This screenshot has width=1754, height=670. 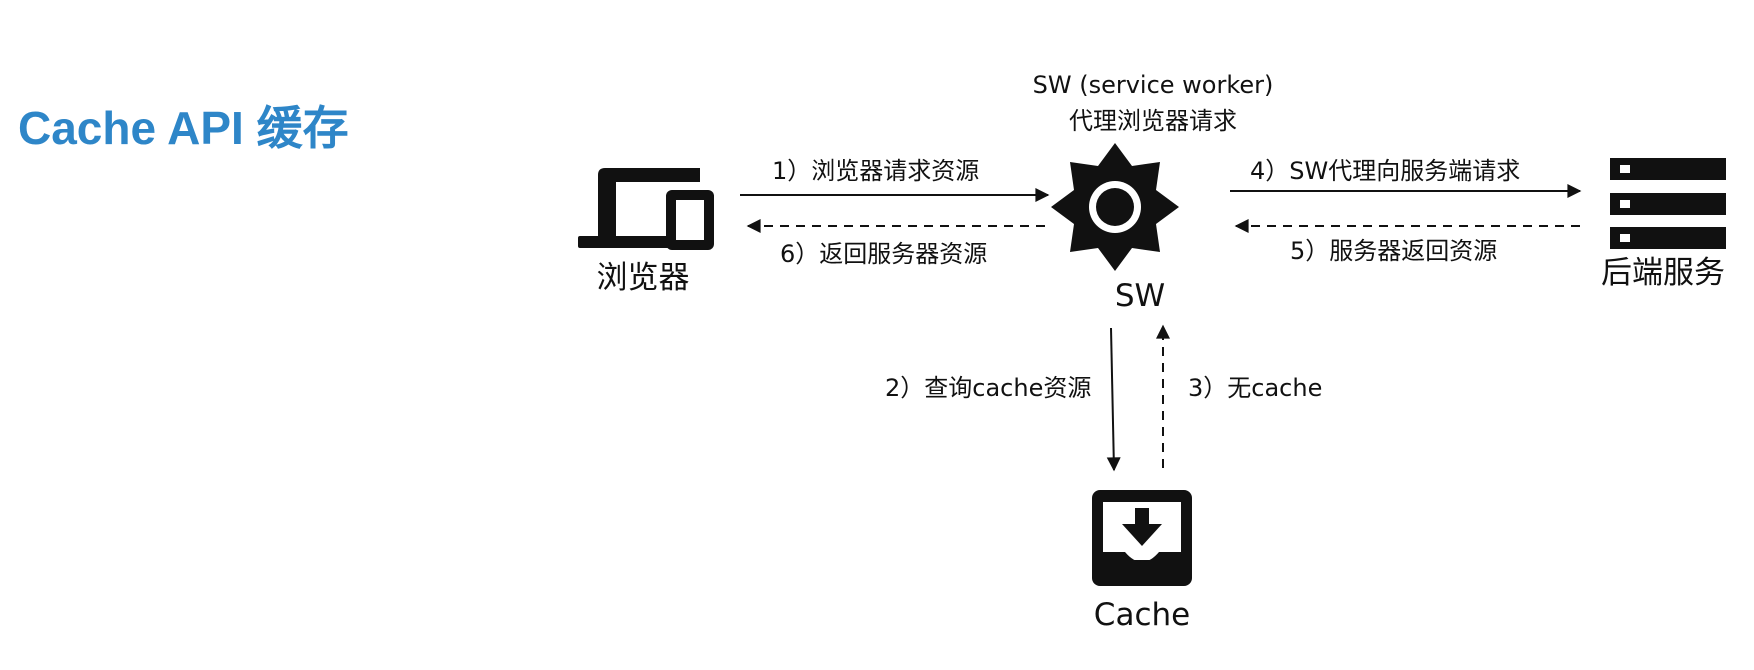 What do you see at coordinates (988, 388) in the screenshot?
I see `edge-step2-label: 2）查询cache资源` at bounding box center [988, 388].